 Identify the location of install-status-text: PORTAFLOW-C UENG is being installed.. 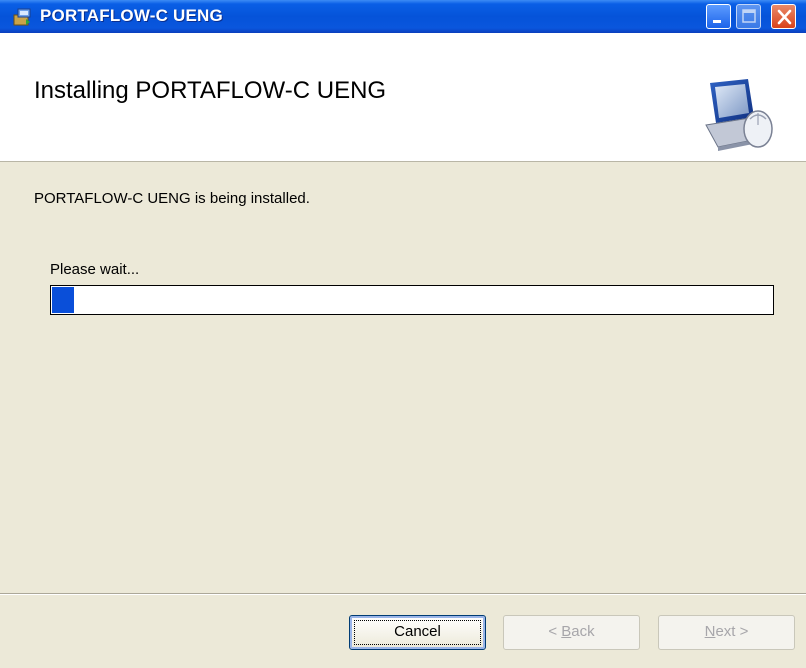
(172, 198).